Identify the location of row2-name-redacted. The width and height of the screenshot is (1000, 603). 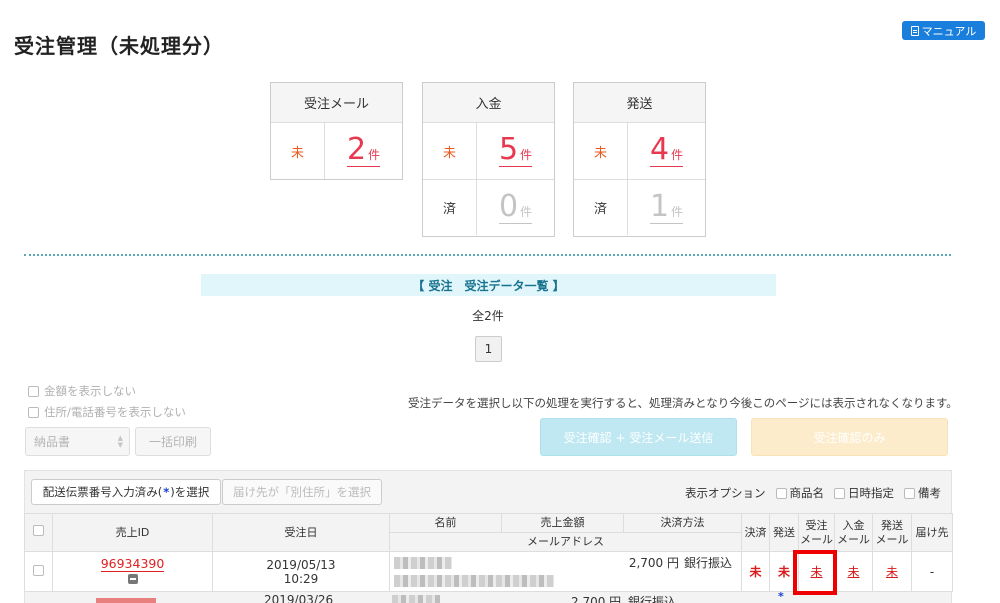
(416, 599).